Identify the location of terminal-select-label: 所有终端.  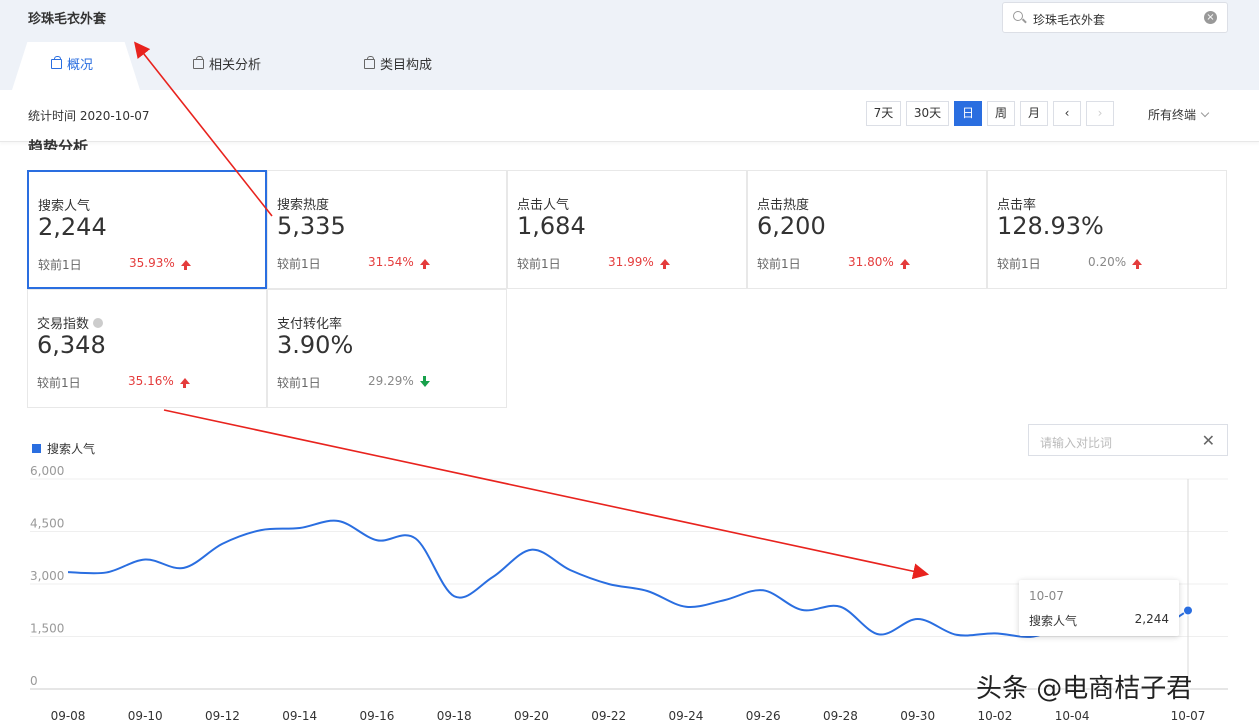
(1172, 115).